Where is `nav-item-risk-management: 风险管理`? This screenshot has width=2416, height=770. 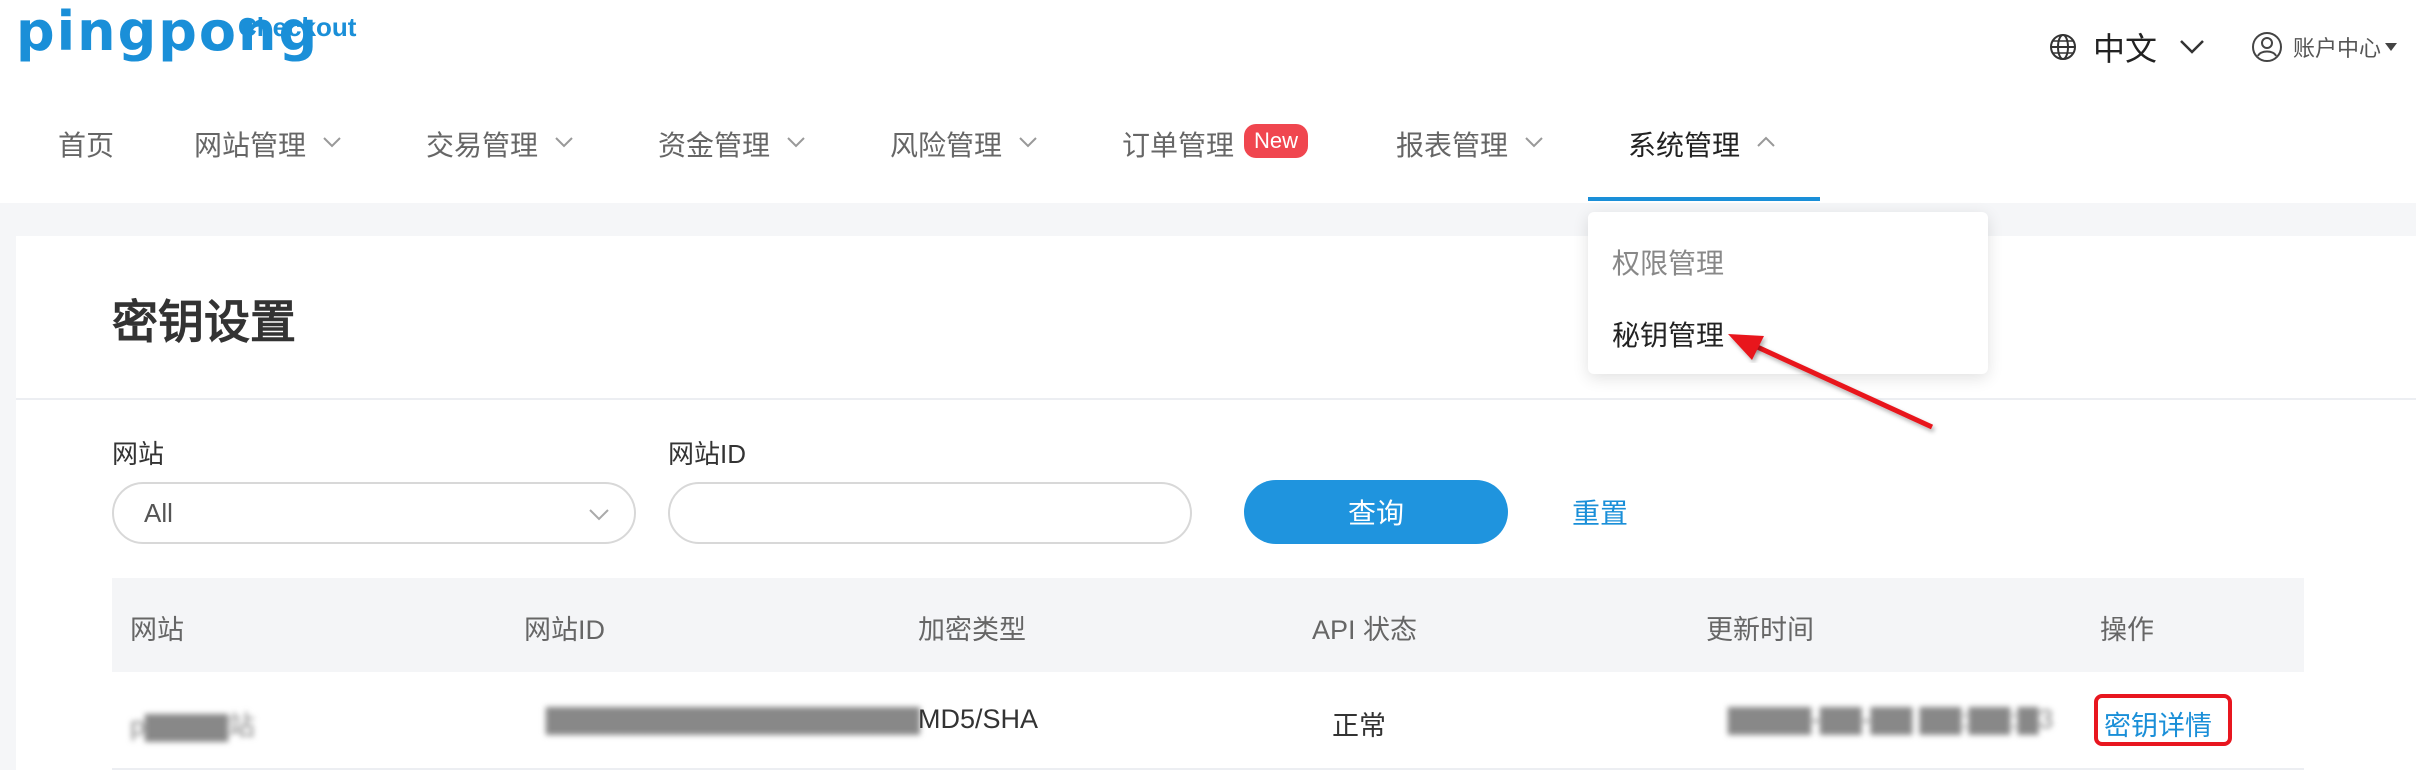
nav-item-risk-management: 风险管理 is located at coordinates (964, 156).